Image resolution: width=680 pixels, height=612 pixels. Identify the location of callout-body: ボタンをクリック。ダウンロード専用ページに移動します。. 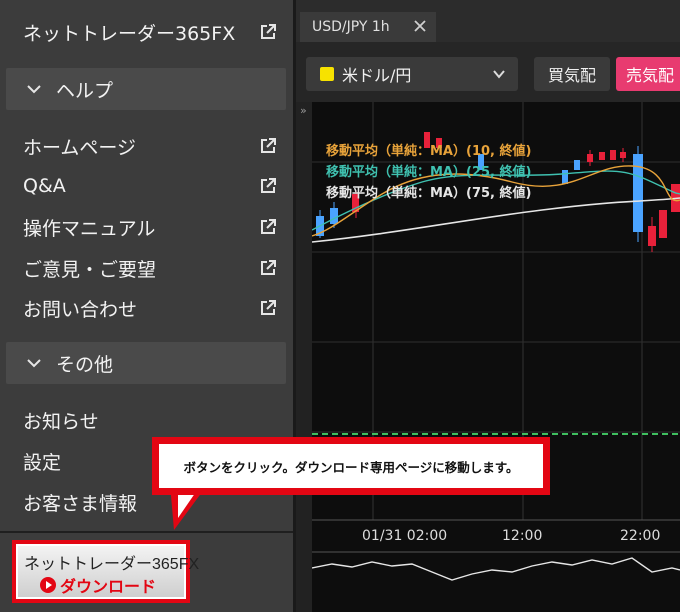
(351, 466).